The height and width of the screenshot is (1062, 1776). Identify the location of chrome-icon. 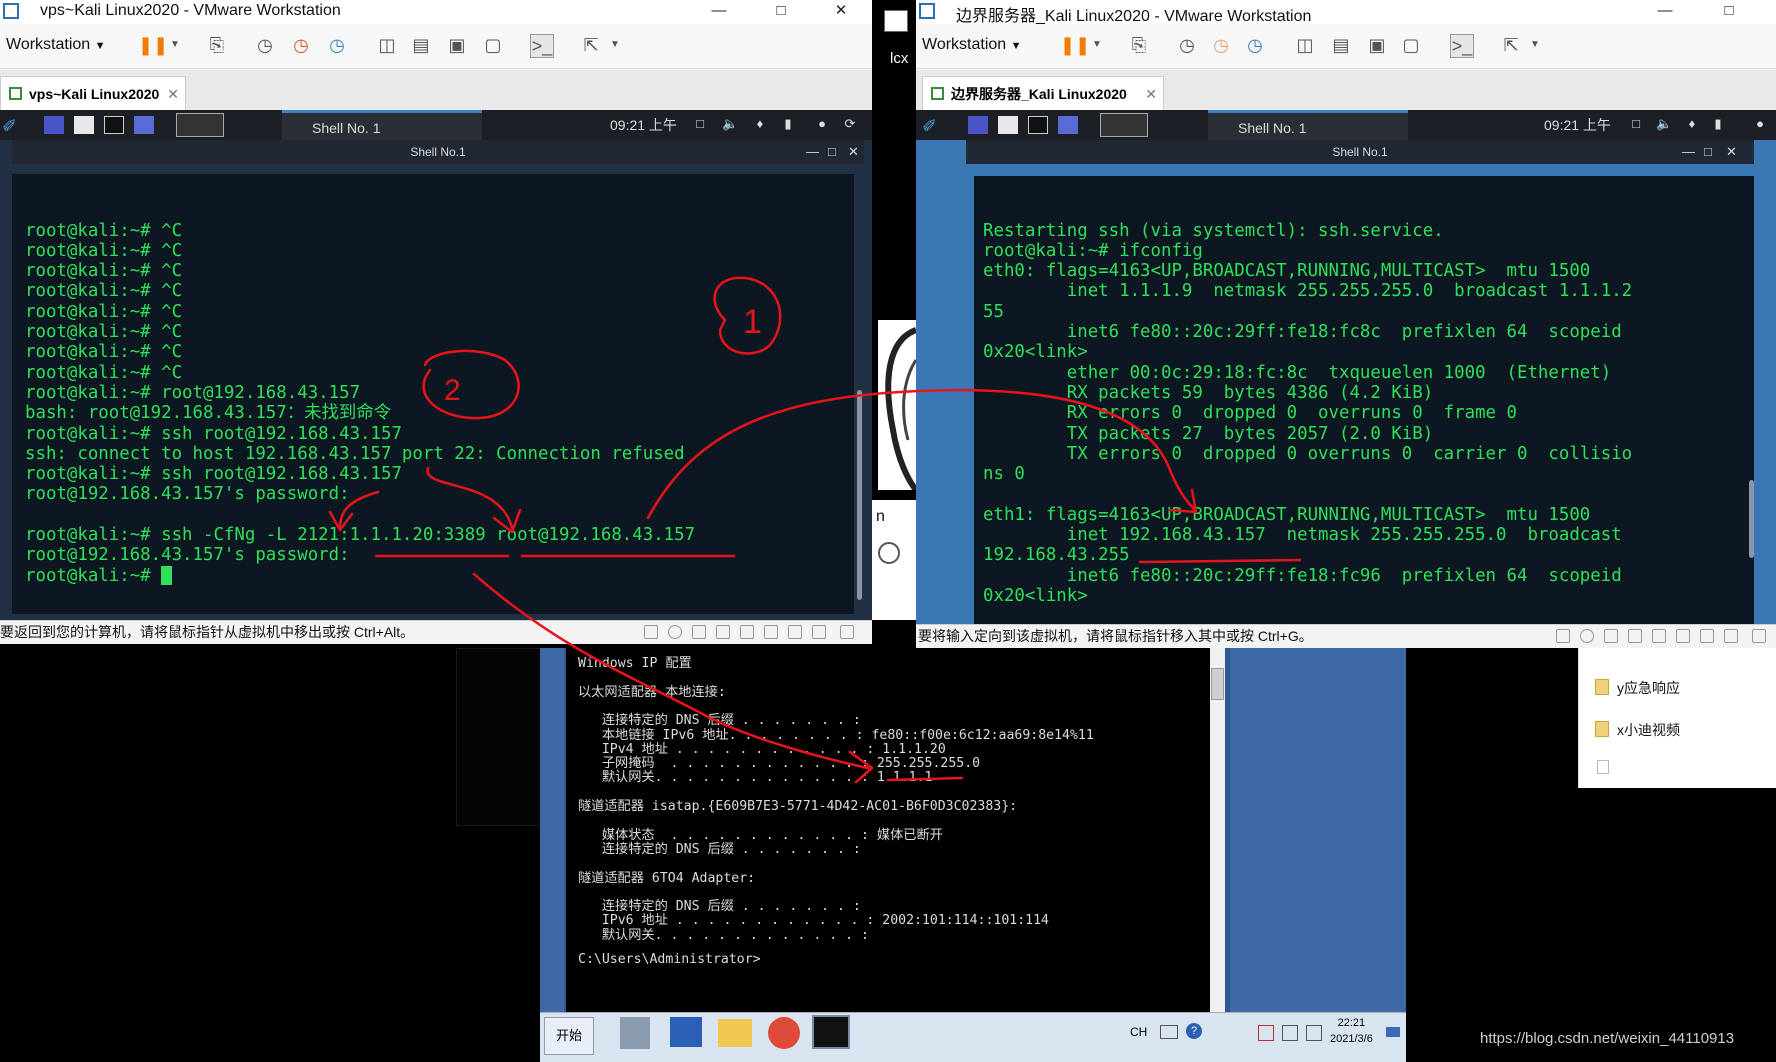
(784, 1033).